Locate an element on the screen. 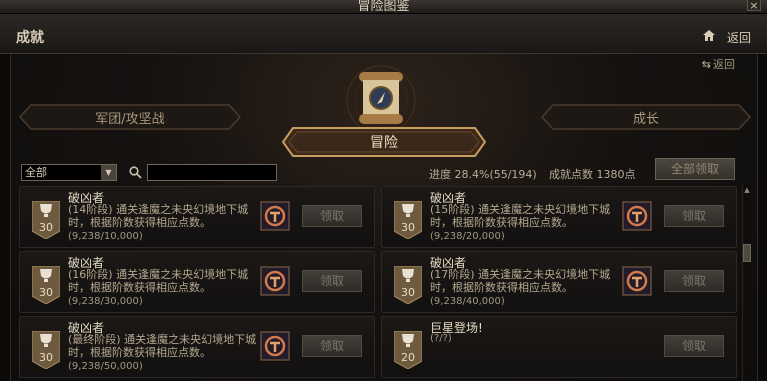  achievement-progress: (9,238/40,000) is located at coordinates (467, 301).